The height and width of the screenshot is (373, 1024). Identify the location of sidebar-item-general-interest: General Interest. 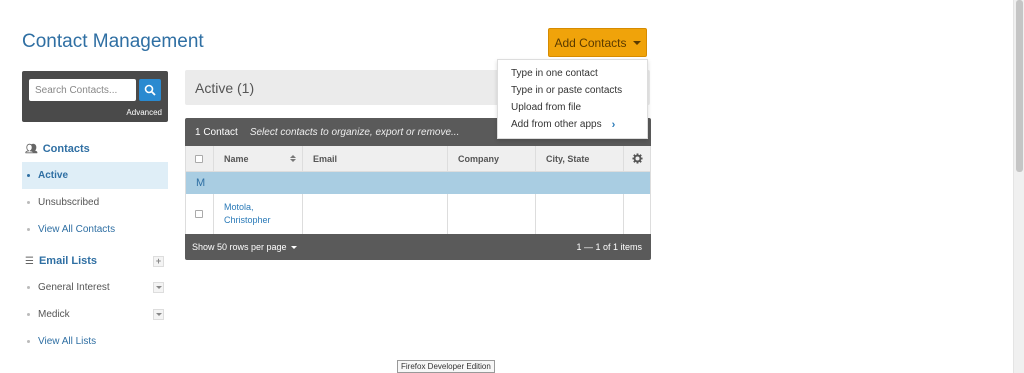
(95, 287).